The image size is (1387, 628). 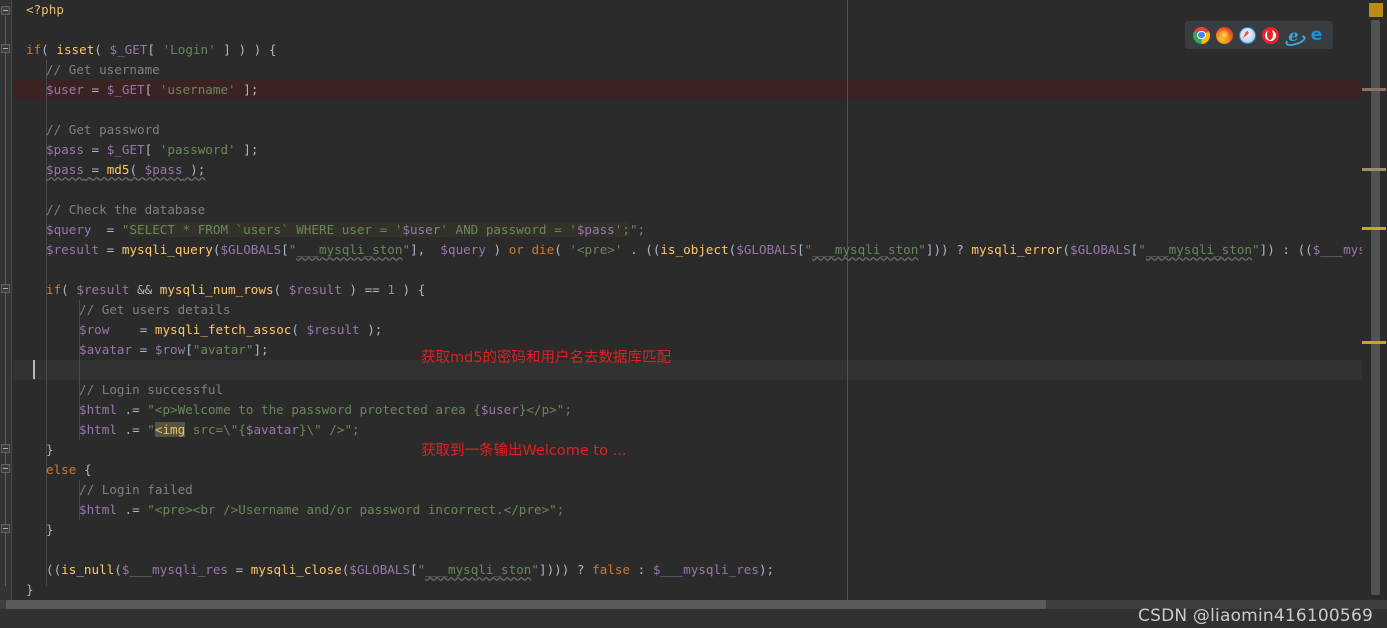 What do you see at coordinates (5, 448) in the screenshot?
I see `fold-marker-if-result-end` at bounding box center [5, 448].